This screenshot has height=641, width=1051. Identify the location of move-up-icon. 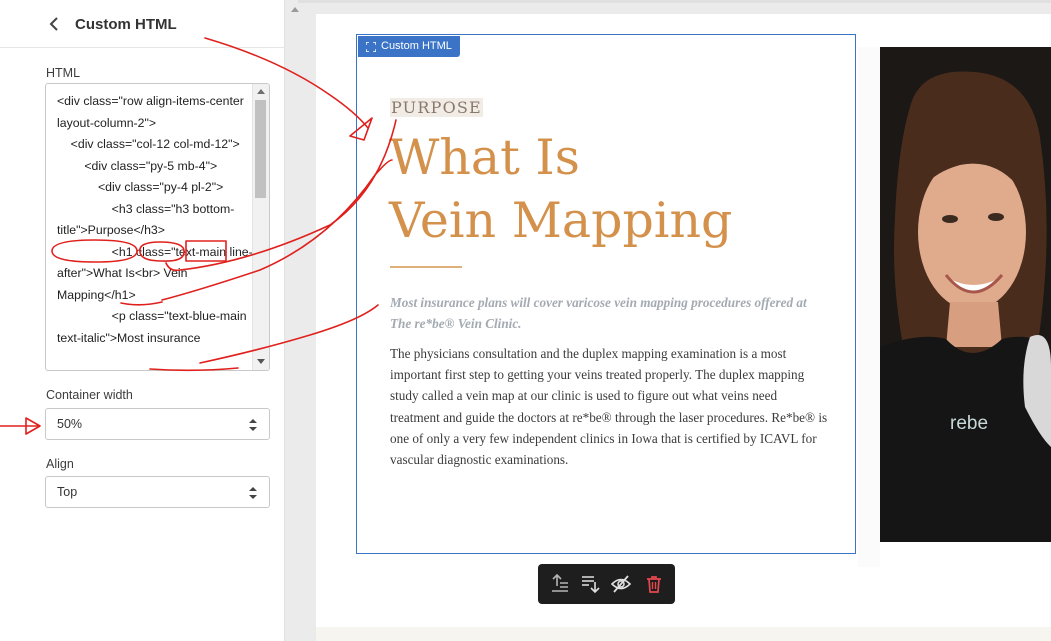
(560, 582).